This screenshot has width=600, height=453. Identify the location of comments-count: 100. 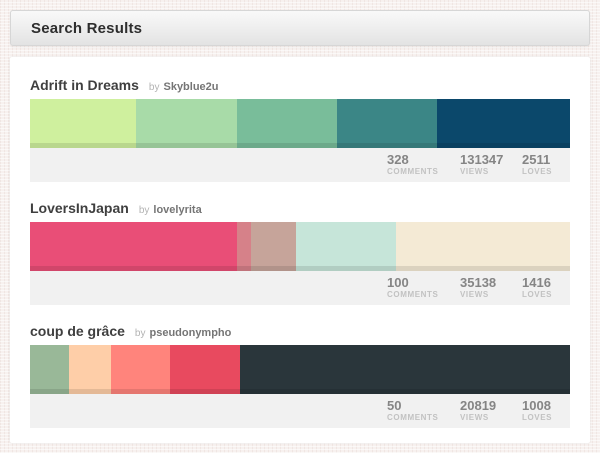
(398, 282).